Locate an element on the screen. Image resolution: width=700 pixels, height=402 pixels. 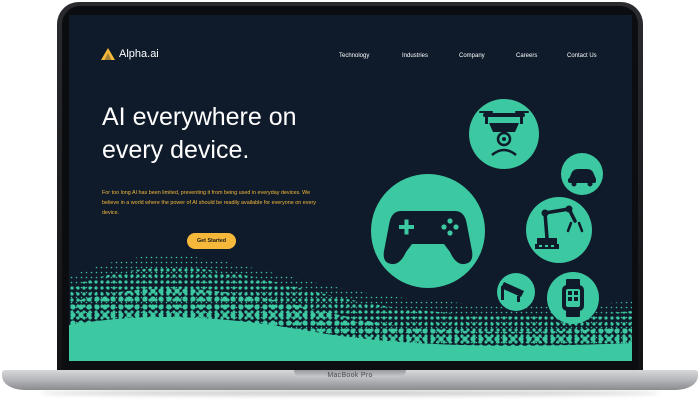
hero-title-line2: every device. is located at coordinates (176, 150).